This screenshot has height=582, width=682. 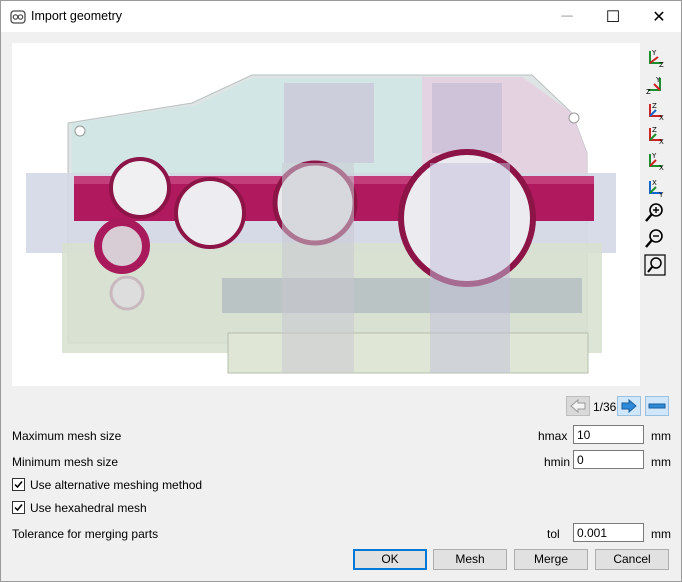 What do you see at coordinates (661, 436) in the screenshot?
I see `hmax-unit: mm` at bounding box center [661, 436].